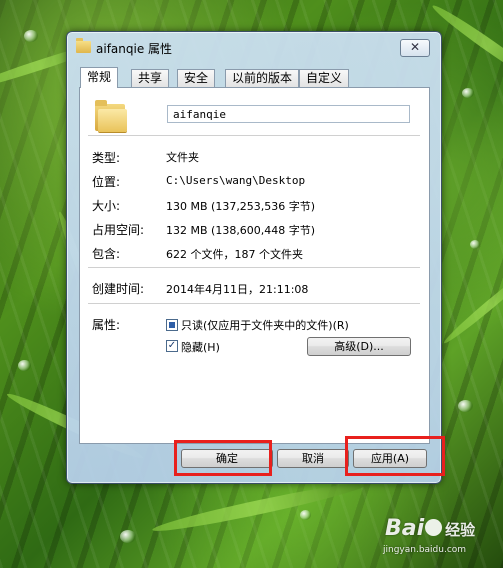  What do you see at coordinates (106, 254) in the screenshot?
I see `contains-label: 包含:` at bounding box center [106, 254].